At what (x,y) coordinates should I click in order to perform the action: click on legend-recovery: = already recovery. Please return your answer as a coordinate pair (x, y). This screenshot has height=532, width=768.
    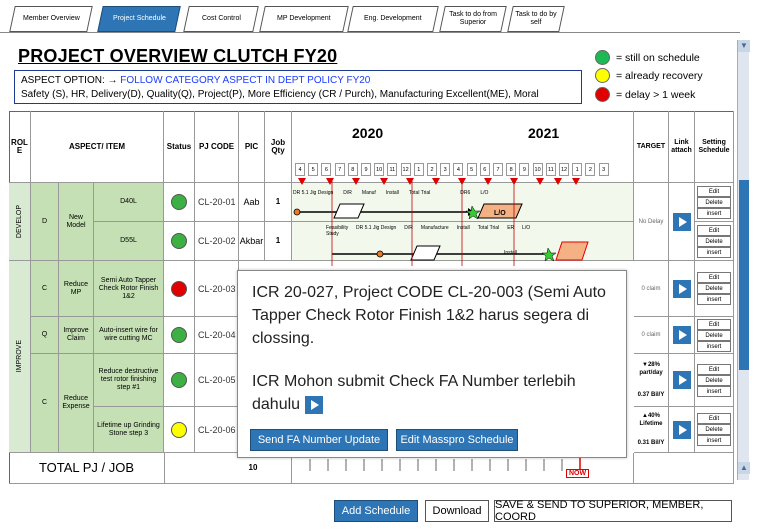
    Looking at the image, I should click on (649, 75).